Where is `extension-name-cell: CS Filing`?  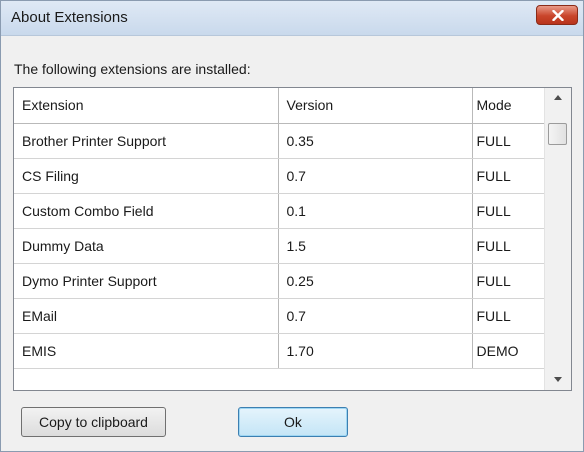
extension-name-cell: CS Filing is located at coordinates (146, 176).